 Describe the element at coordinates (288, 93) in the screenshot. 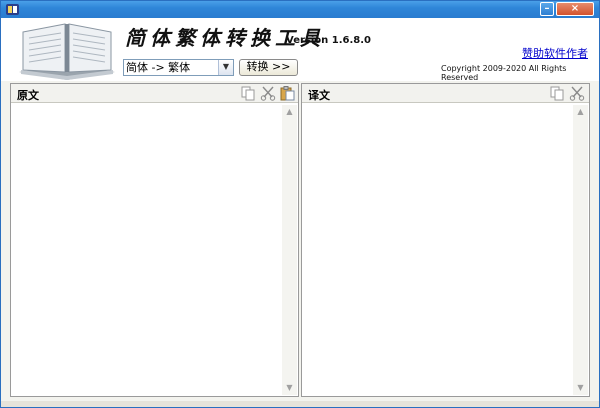

I see `paste-icon` at that location.